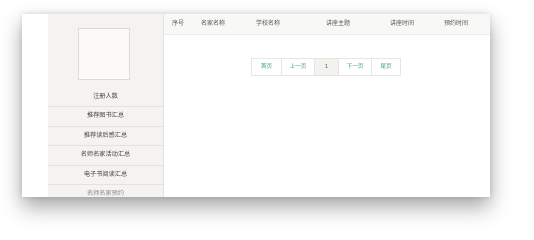 Image resolution: width=534 pixels, height=240 pixels. I want to click on left-gutter, so click(35, 105).